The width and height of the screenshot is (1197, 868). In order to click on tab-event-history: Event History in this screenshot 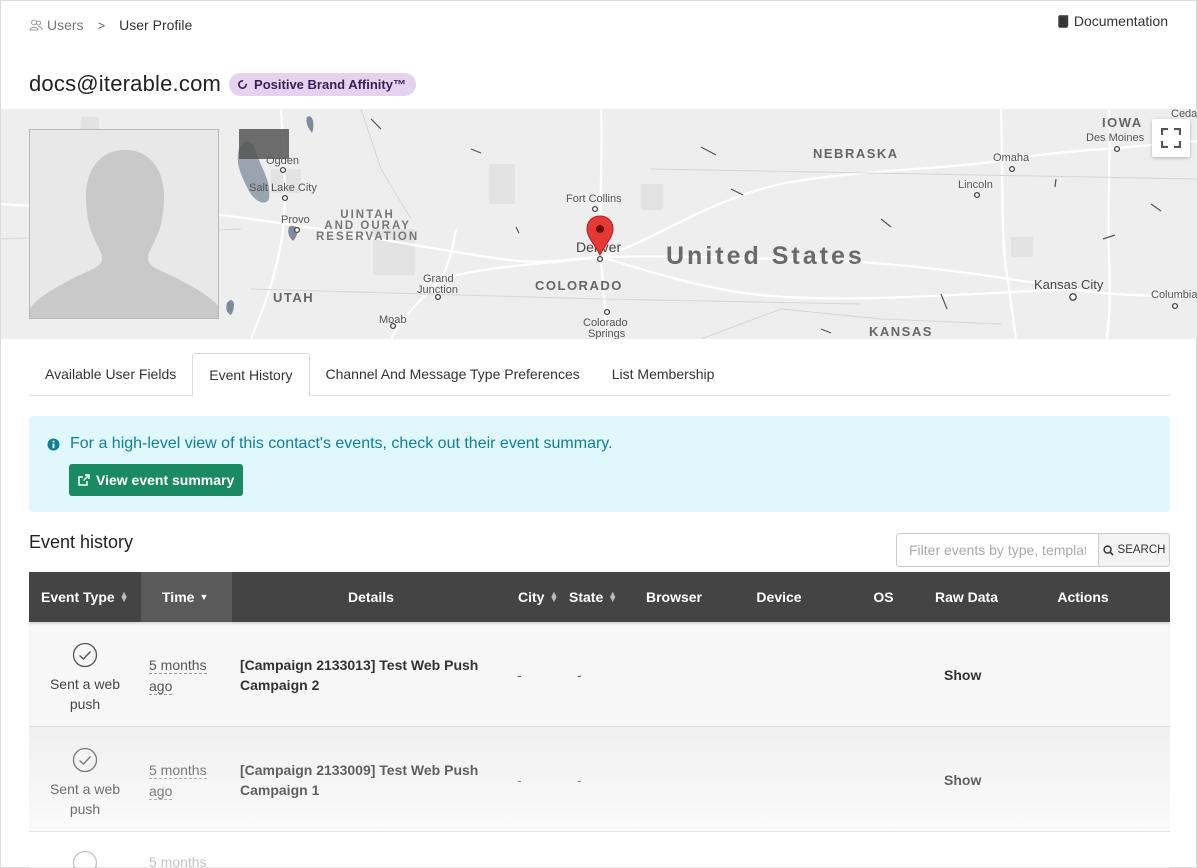, I will do `click(251, 375)`.